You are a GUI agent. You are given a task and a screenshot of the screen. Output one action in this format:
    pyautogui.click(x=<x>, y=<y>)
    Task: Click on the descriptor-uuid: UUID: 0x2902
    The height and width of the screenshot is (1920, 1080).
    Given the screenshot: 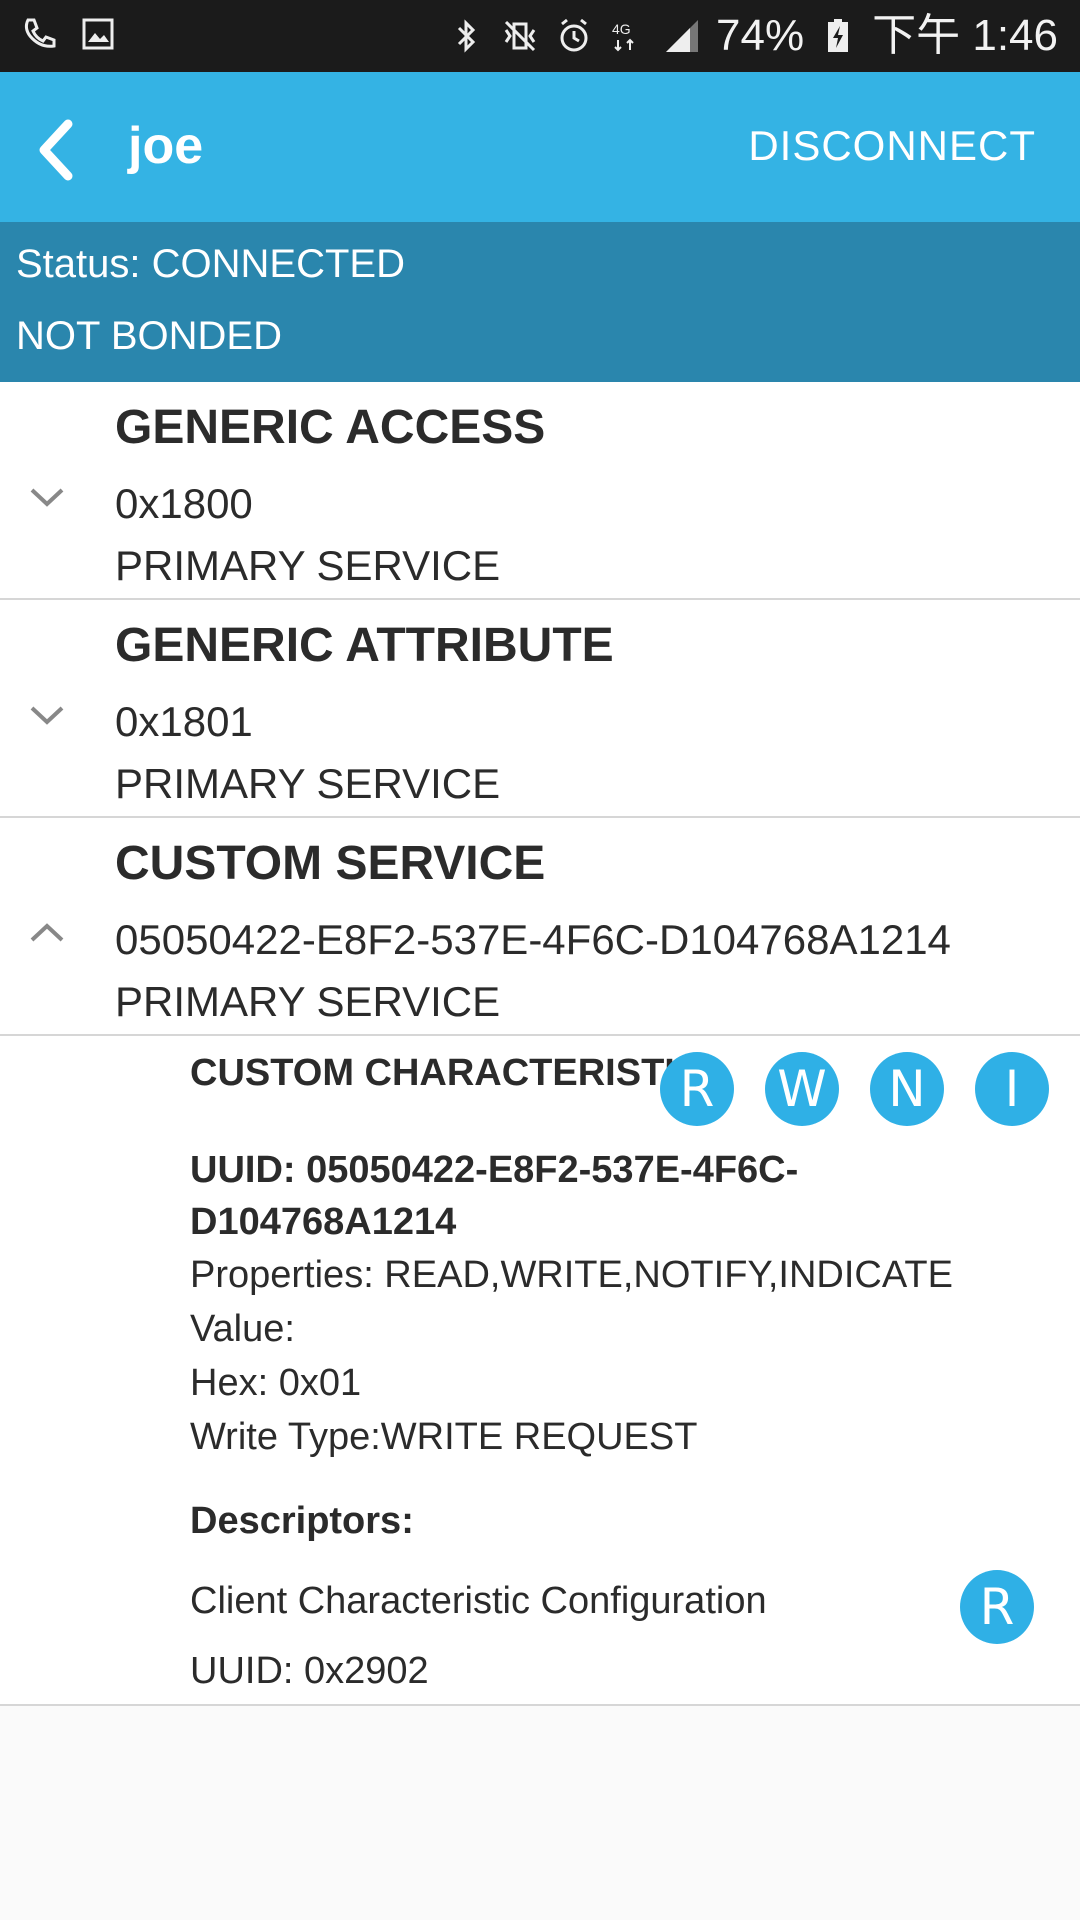 What is the action you would take?
    pyautogui.click(x=309, y=1671)
    